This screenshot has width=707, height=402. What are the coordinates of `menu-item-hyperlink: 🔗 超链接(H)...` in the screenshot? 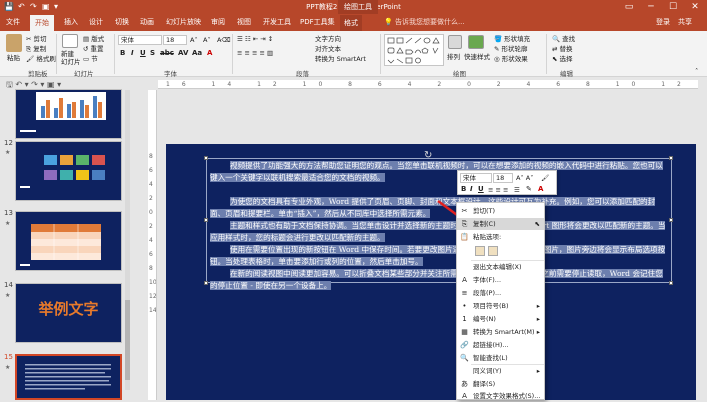 It's located at (500, 345).